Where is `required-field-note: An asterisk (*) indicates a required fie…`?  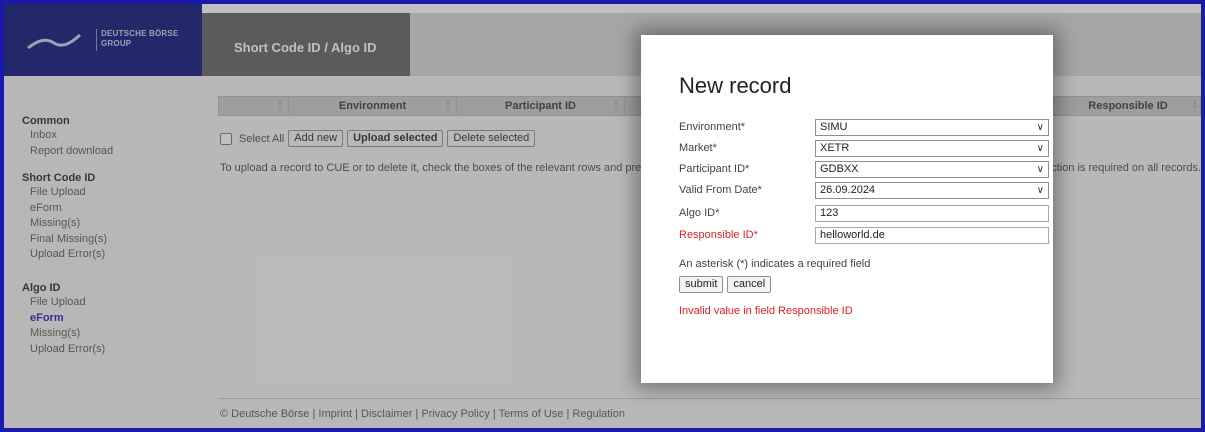 required-field-note: An asterisk (*) indicates a required fie… is located at coordinates (775, 264).